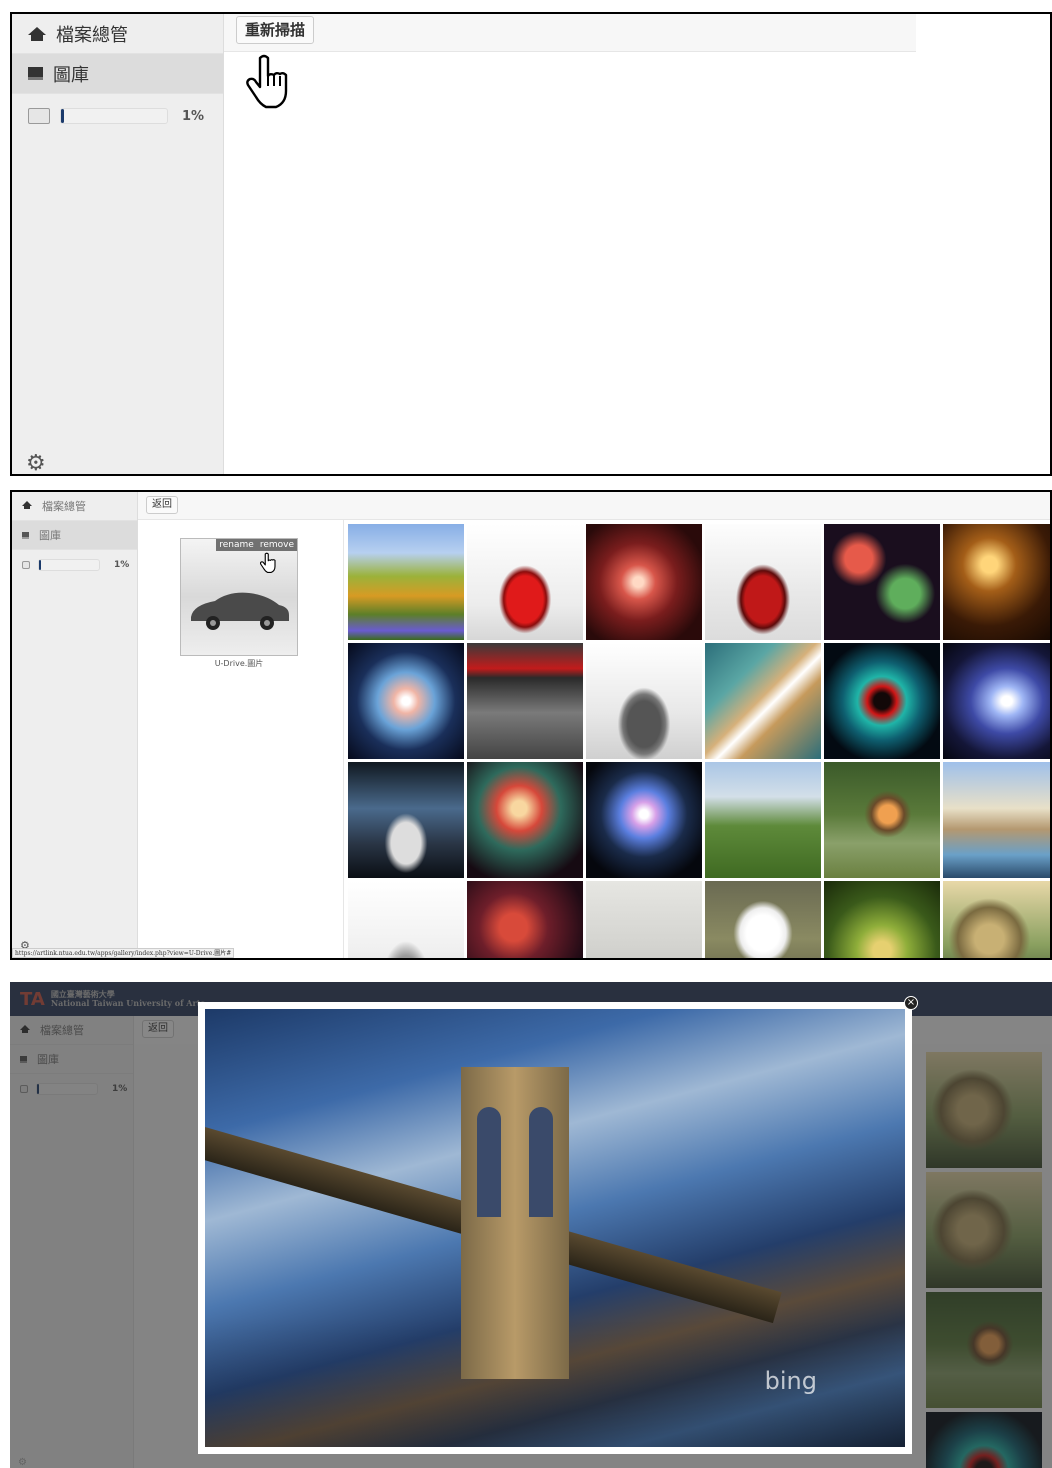 This screenshot has width=1052, height=1468. Describe the element at coordinates (36, 462) in the screenshot. I see `gear-icon: ⚙` at that location.